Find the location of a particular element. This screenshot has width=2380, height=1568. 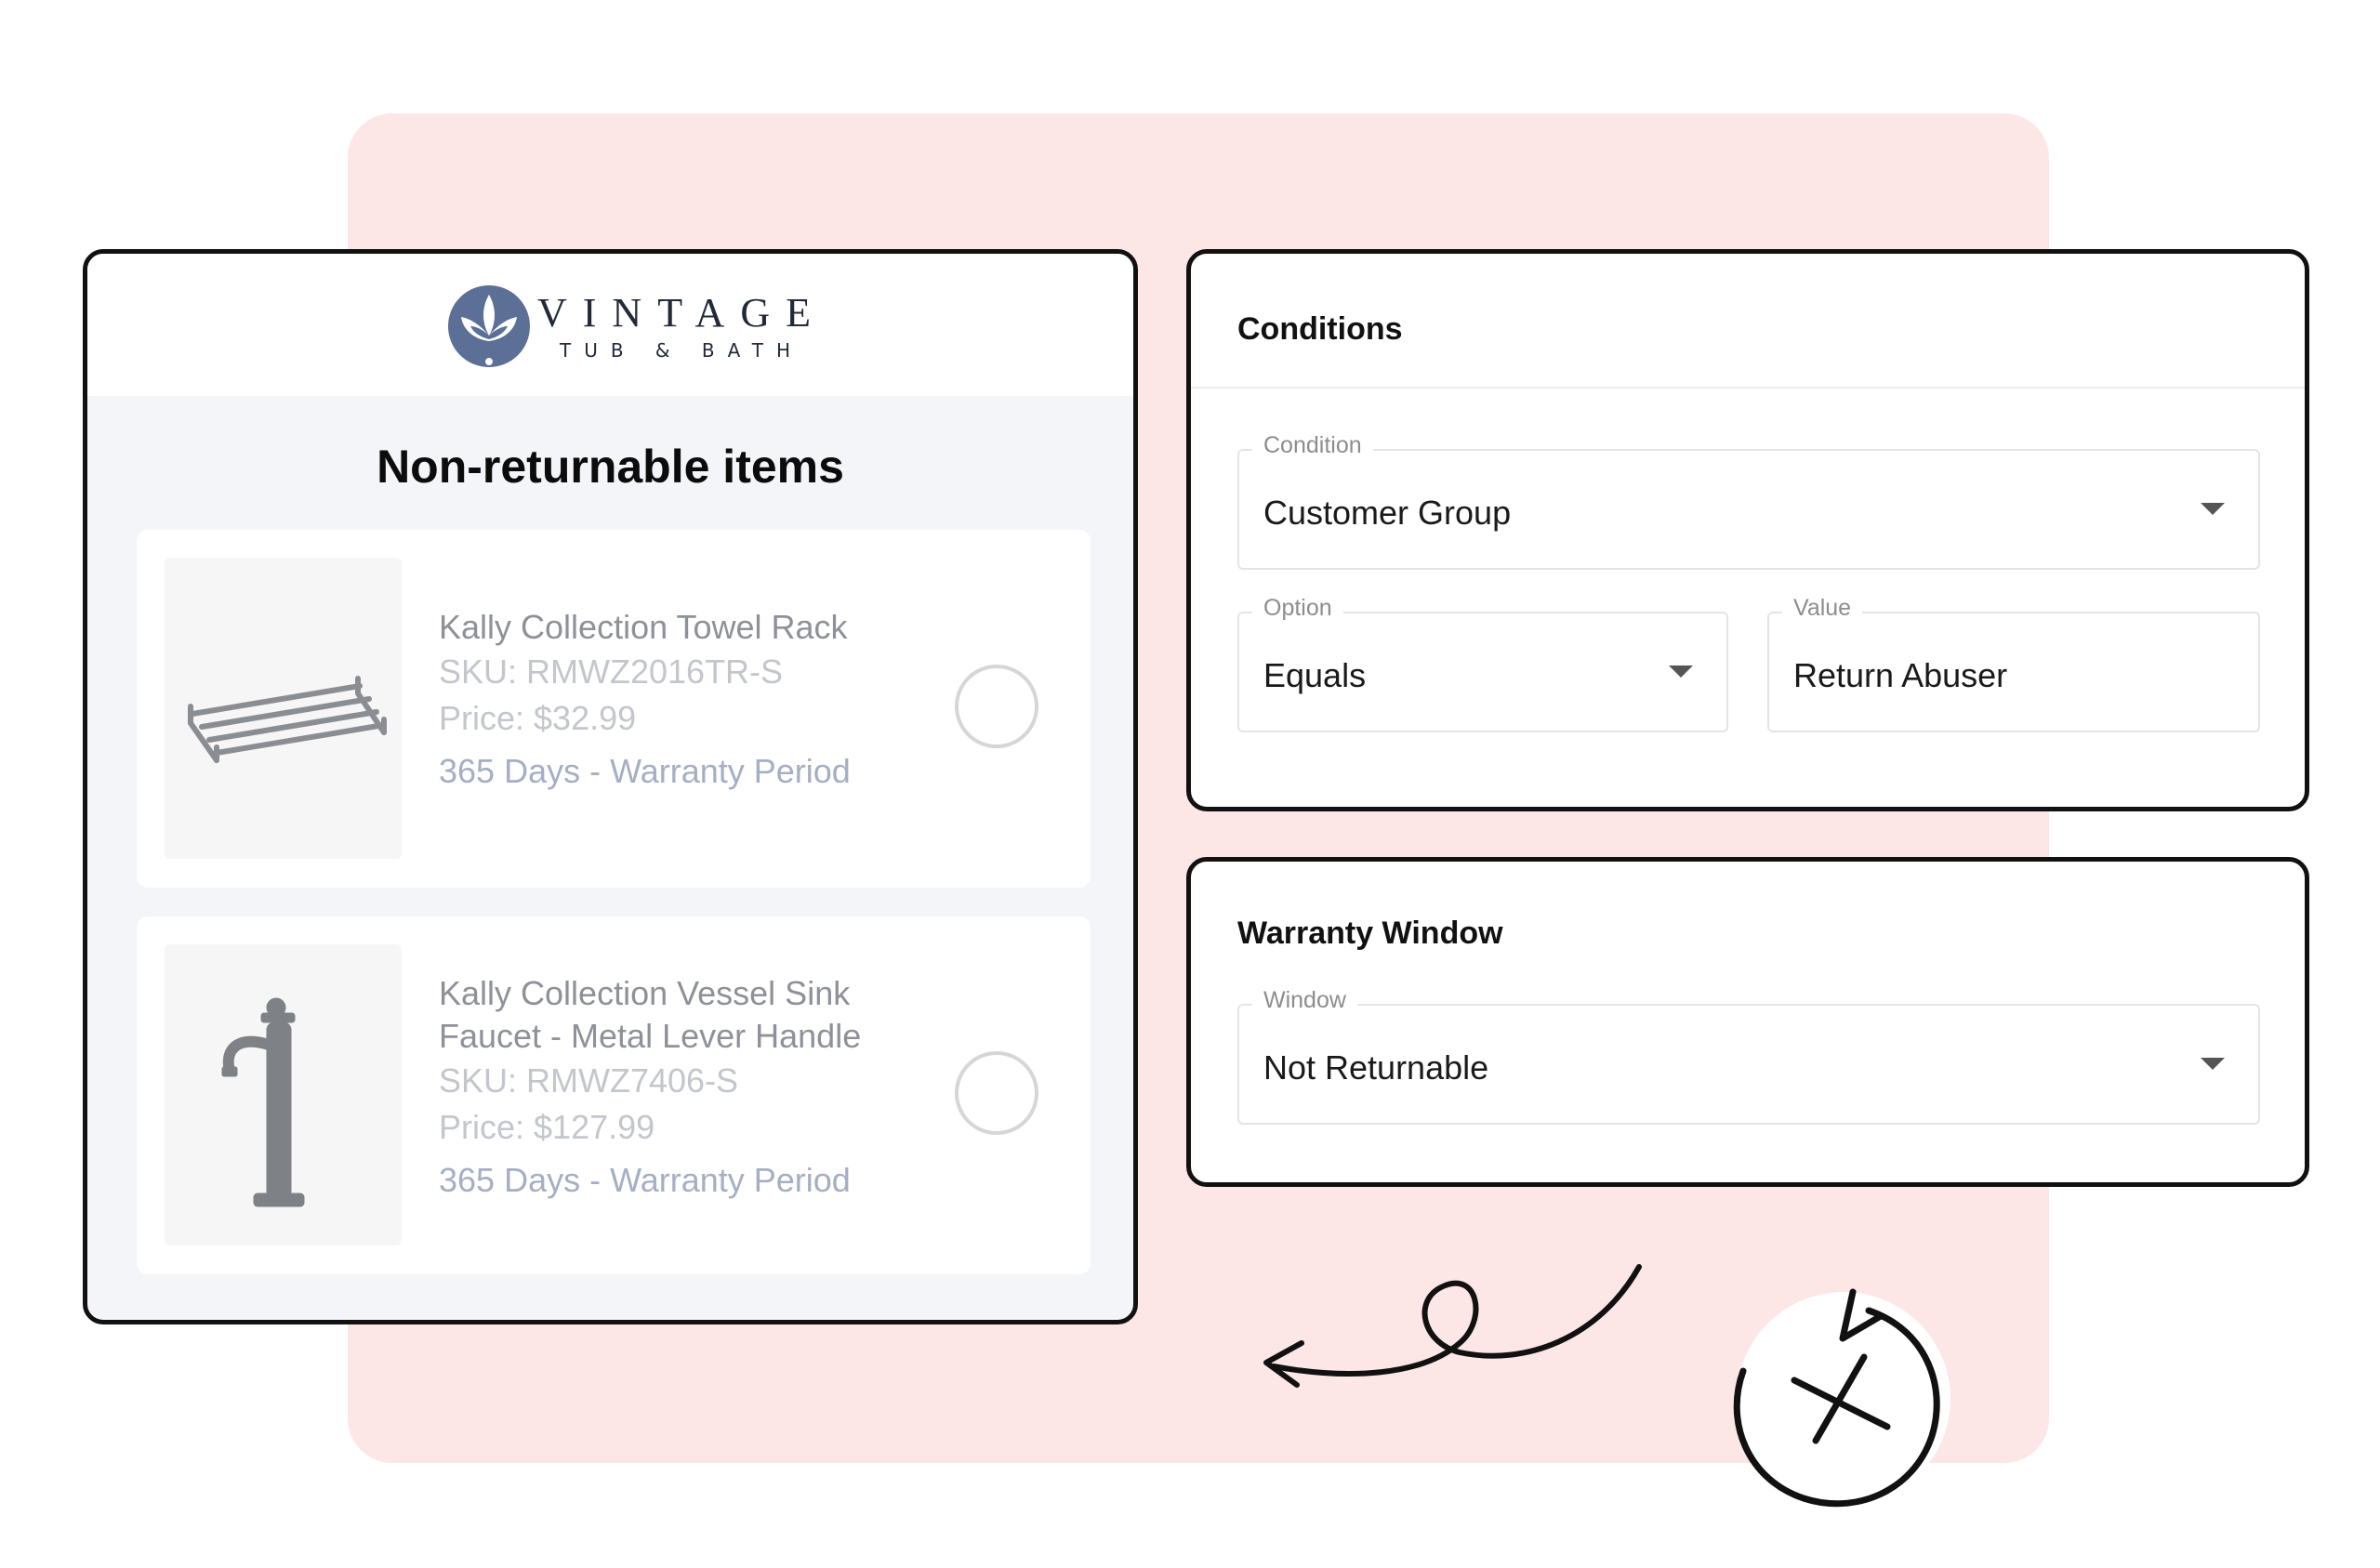

curly-arrow-icon is located at coordinates (1452, 1326).